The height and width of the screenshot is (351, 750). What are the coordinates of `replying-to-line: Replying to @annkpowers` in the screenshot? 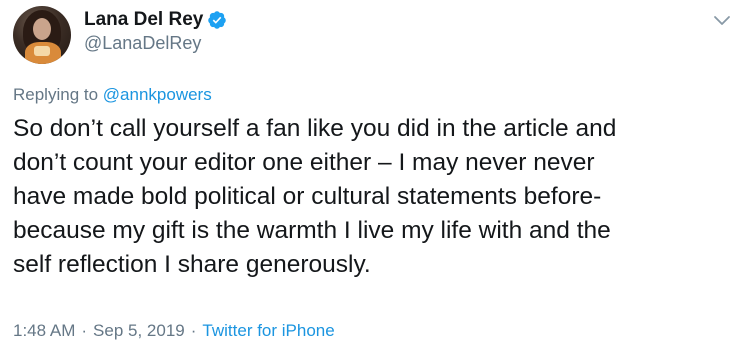 It's located at (112, 95).